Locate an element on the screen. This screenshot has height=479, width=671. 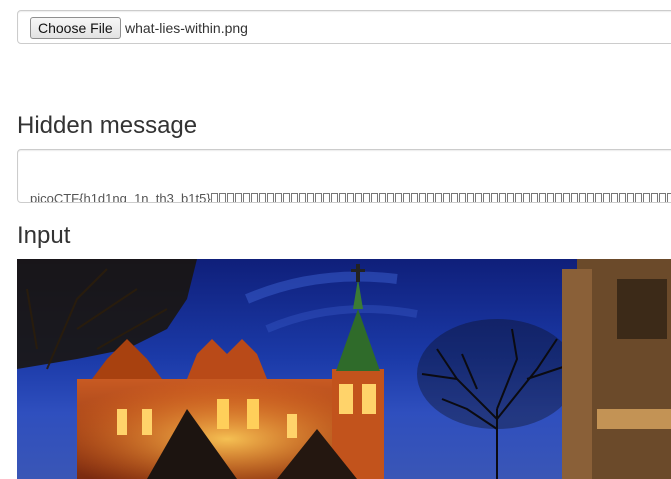
non-printable-glyphs is located at coordinates (440, 196).